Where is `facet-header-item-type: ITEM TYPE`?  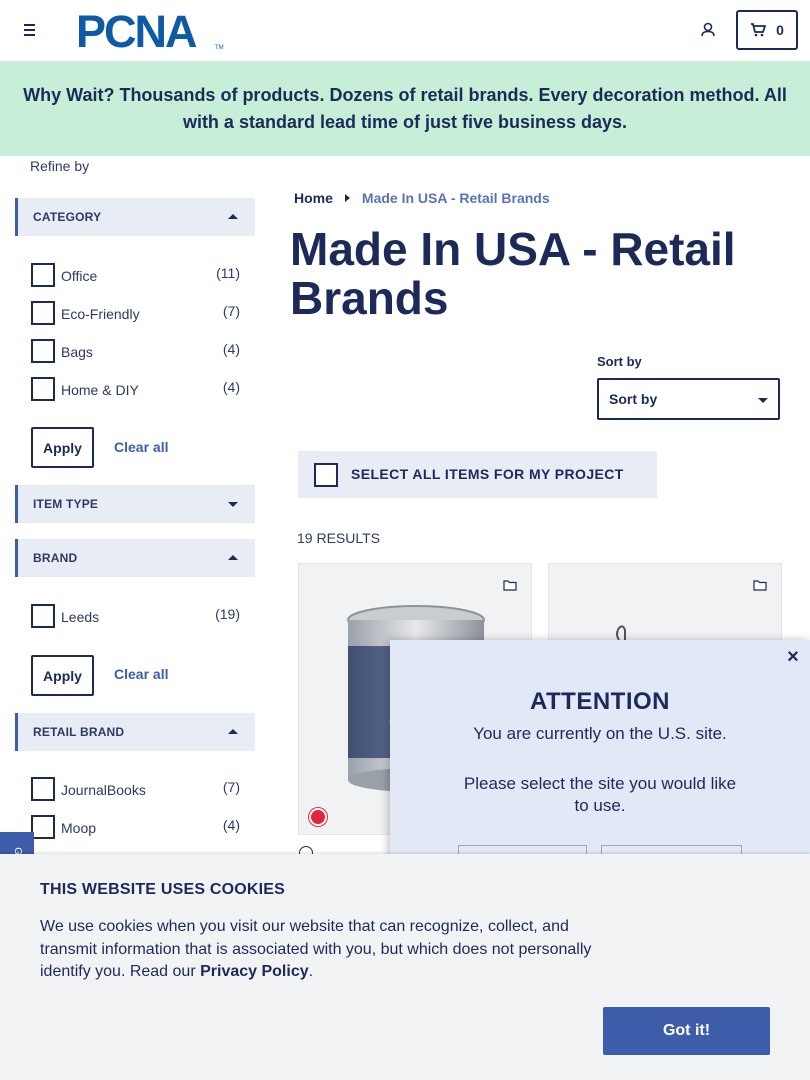
facet-header-item-type: ITEM TYPE is located at coordinates (135, 504).